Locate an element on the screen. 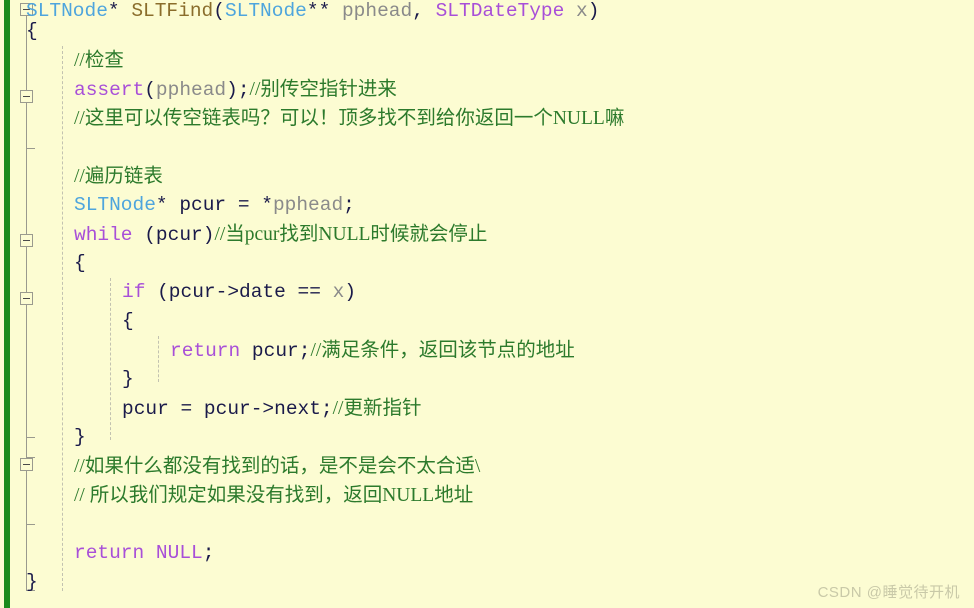 The width and height of the screenshot is (974, 608). token-source-param: pphead is located at coordinates (308, 205).